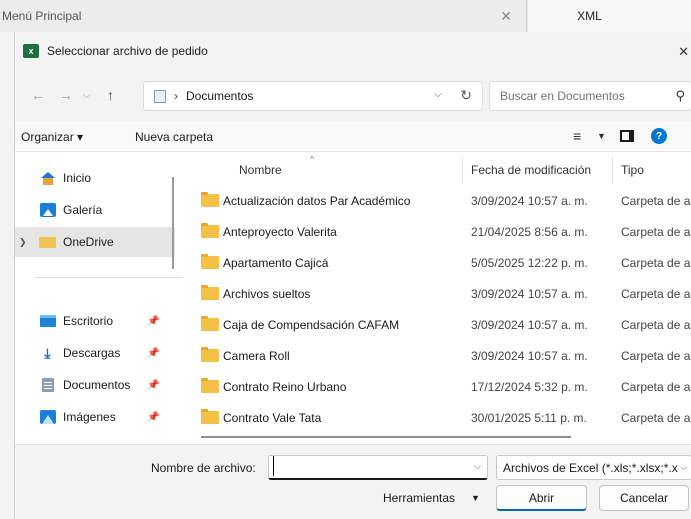 This screenshot has height=519, width=691. I want to click on sidebar-item-label: Escritorio, so click(88, 321).